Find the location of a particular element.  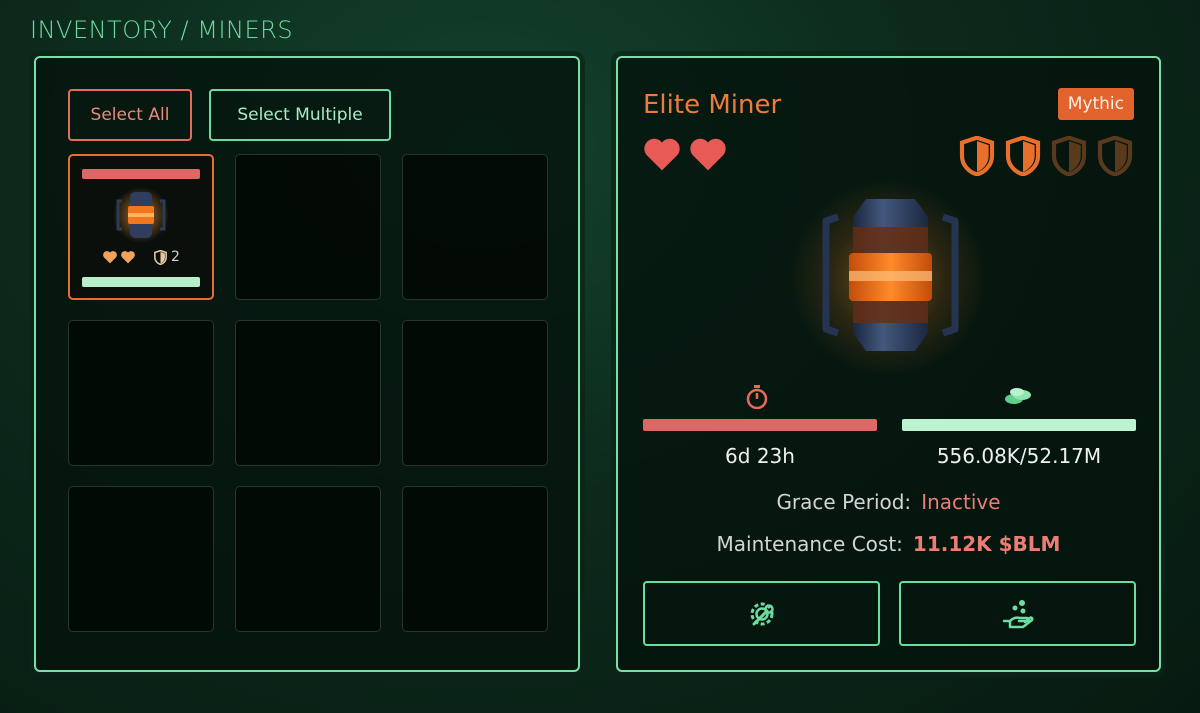

grace-period-value: Inactive is located at coordinates (961, 502).